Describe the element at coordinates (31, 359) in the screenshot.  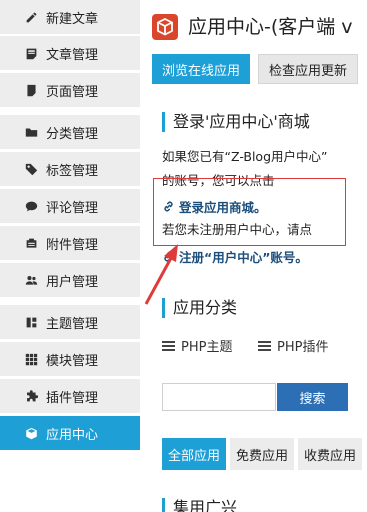
I see `modules-icon` at that location.